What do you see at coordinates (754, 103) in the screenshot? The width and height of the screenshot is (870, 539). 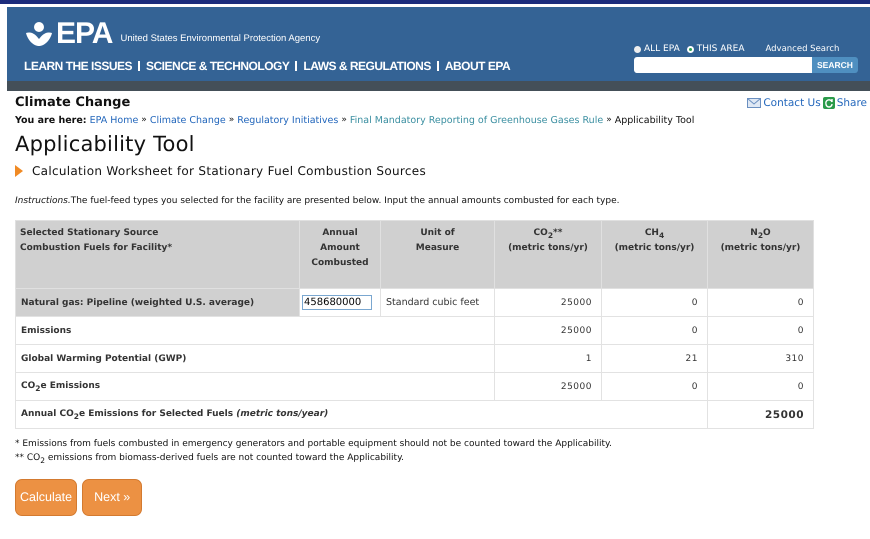 I see `mail-icon` at bounding box center [754, 103].